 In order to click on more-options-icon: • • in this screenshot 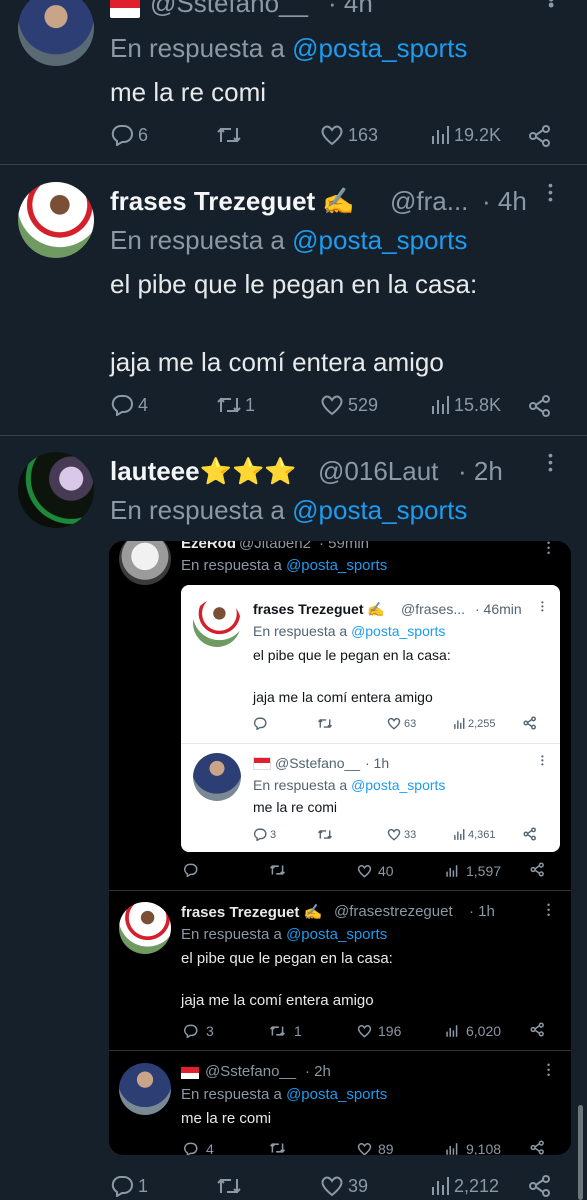, I will do `click(551, 7)`.